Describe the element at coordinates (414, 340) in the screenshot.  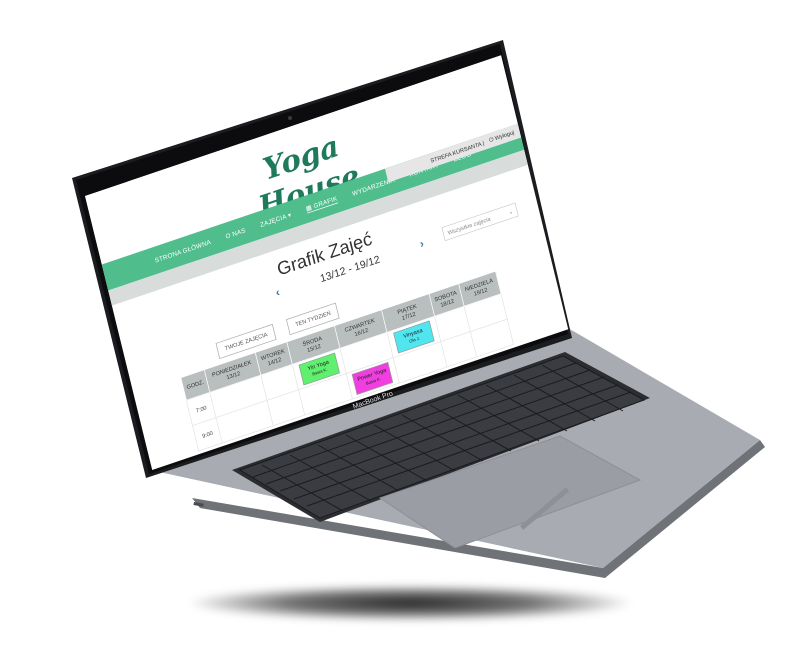
I see `event-teacher: Ola J.` at that location.